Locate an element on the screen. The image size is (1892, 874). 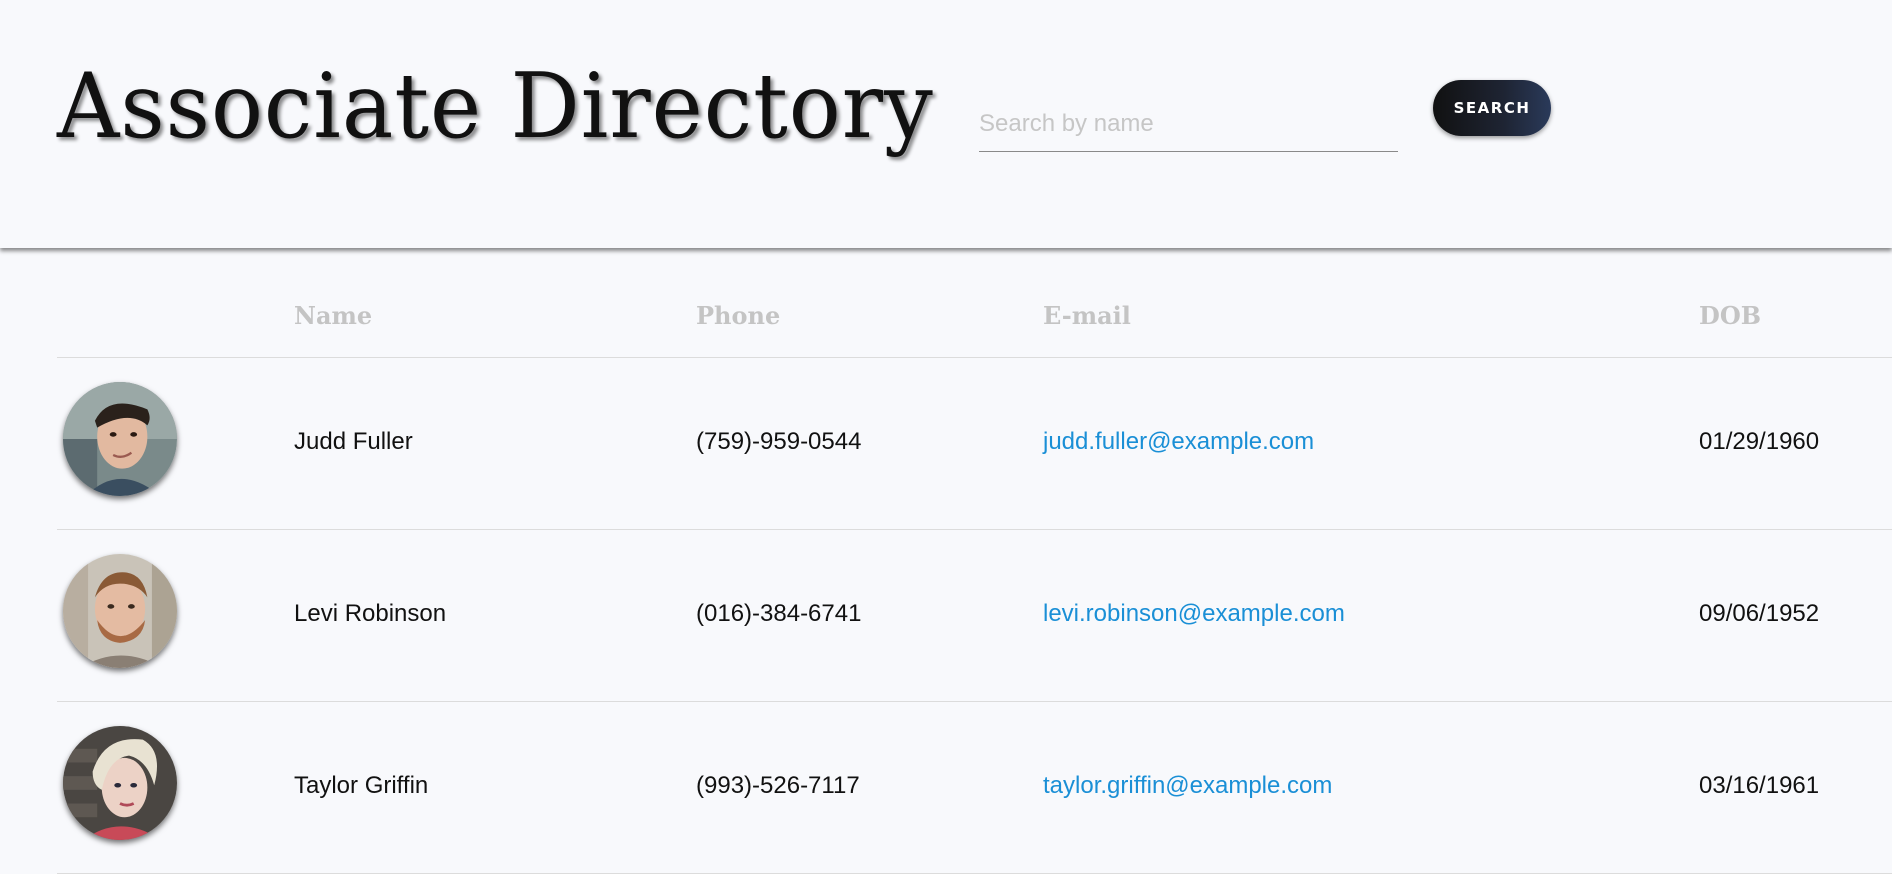
column-header-dob: DOB is located at coordinates (1730, 315).